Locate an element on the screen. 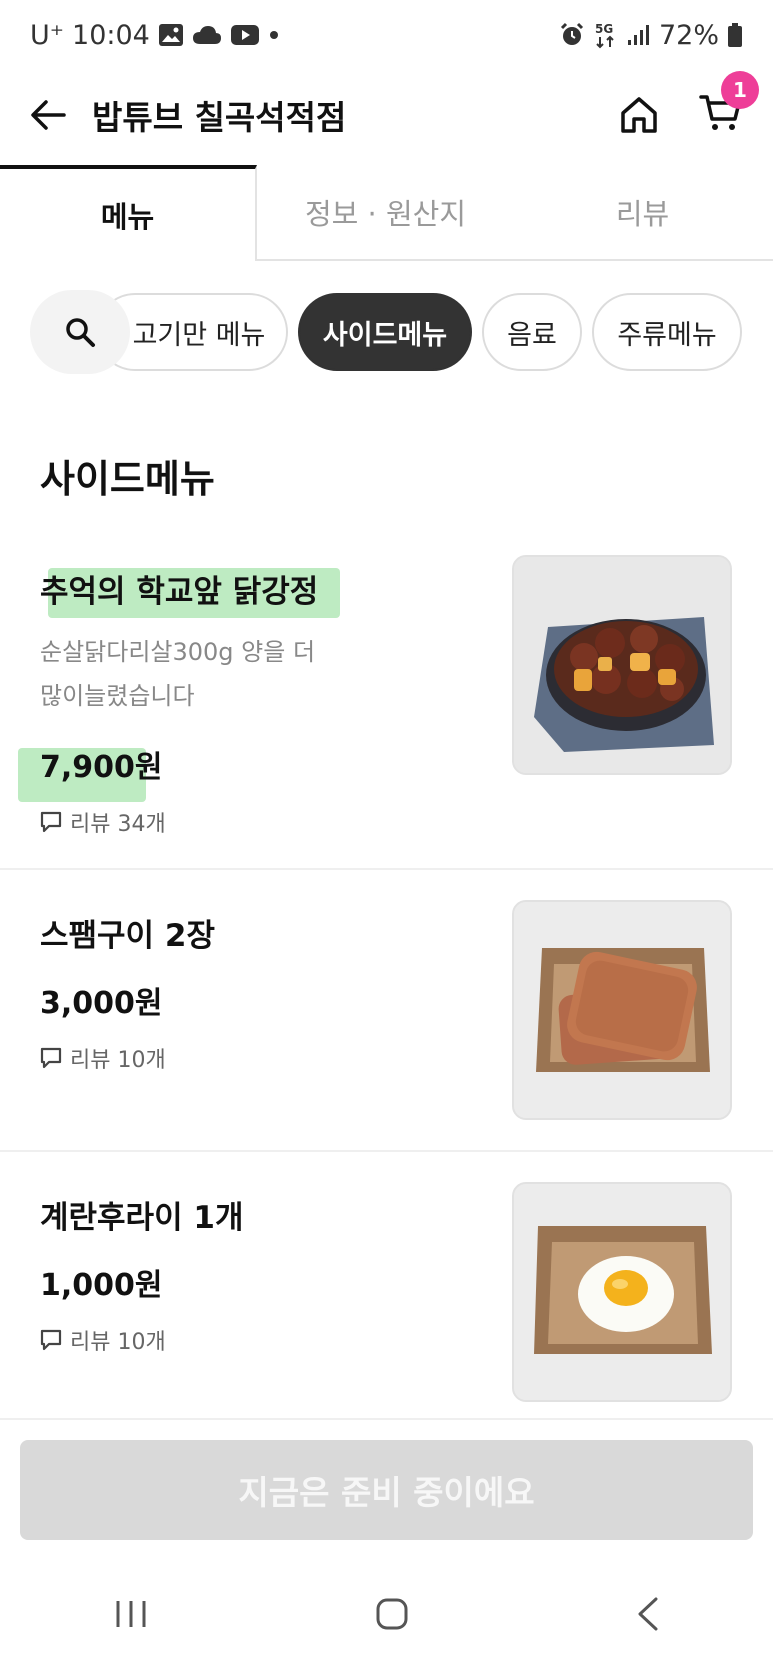  signal-icon is located at coordinates (639, 35).